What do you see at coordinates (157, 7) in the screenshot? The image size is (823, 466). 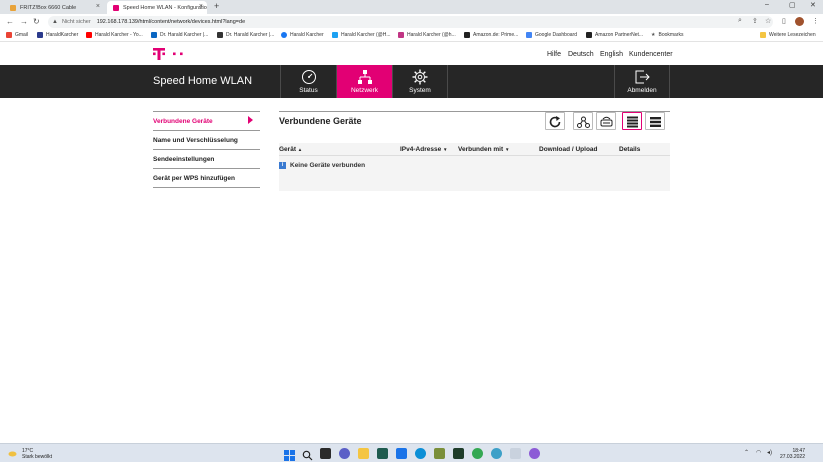 I see `browser-tab-speedhome: Speed Home WLAN - Konfiguratio ×` at bounding box center [157, 7].